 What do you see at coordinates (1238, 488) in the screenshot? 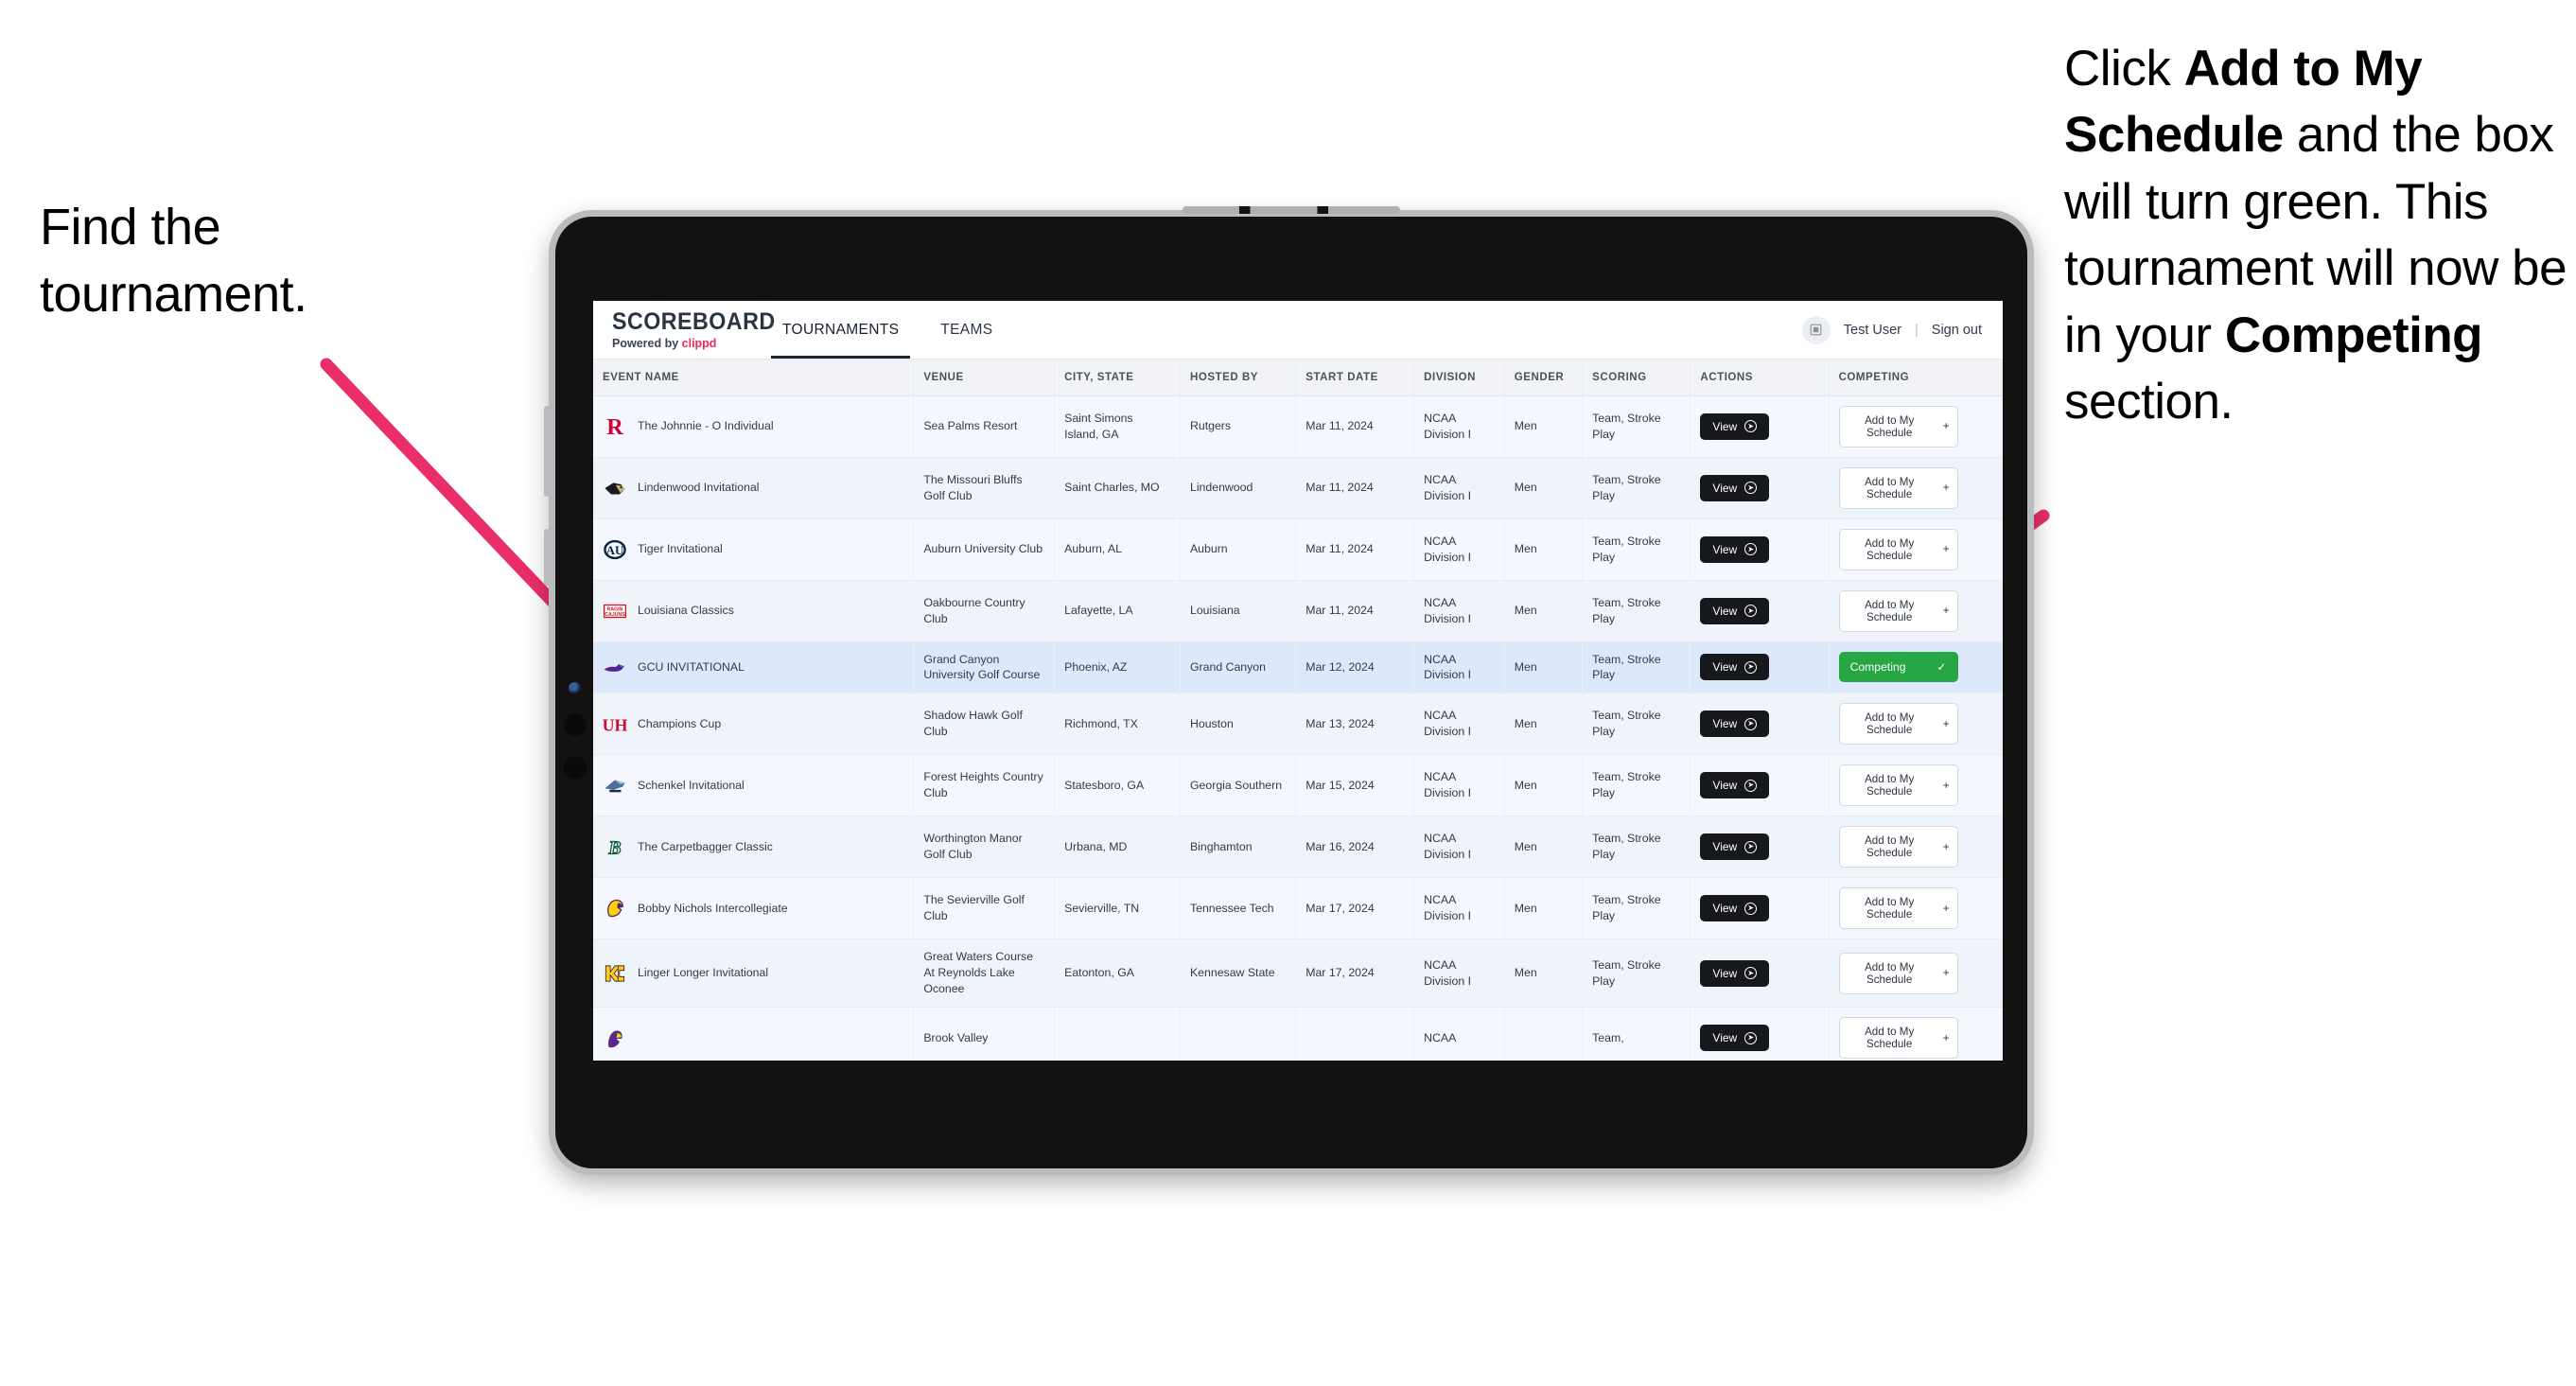
I see `cell-hosted-by: Lindenwood` at bounding box center [1238, 488].